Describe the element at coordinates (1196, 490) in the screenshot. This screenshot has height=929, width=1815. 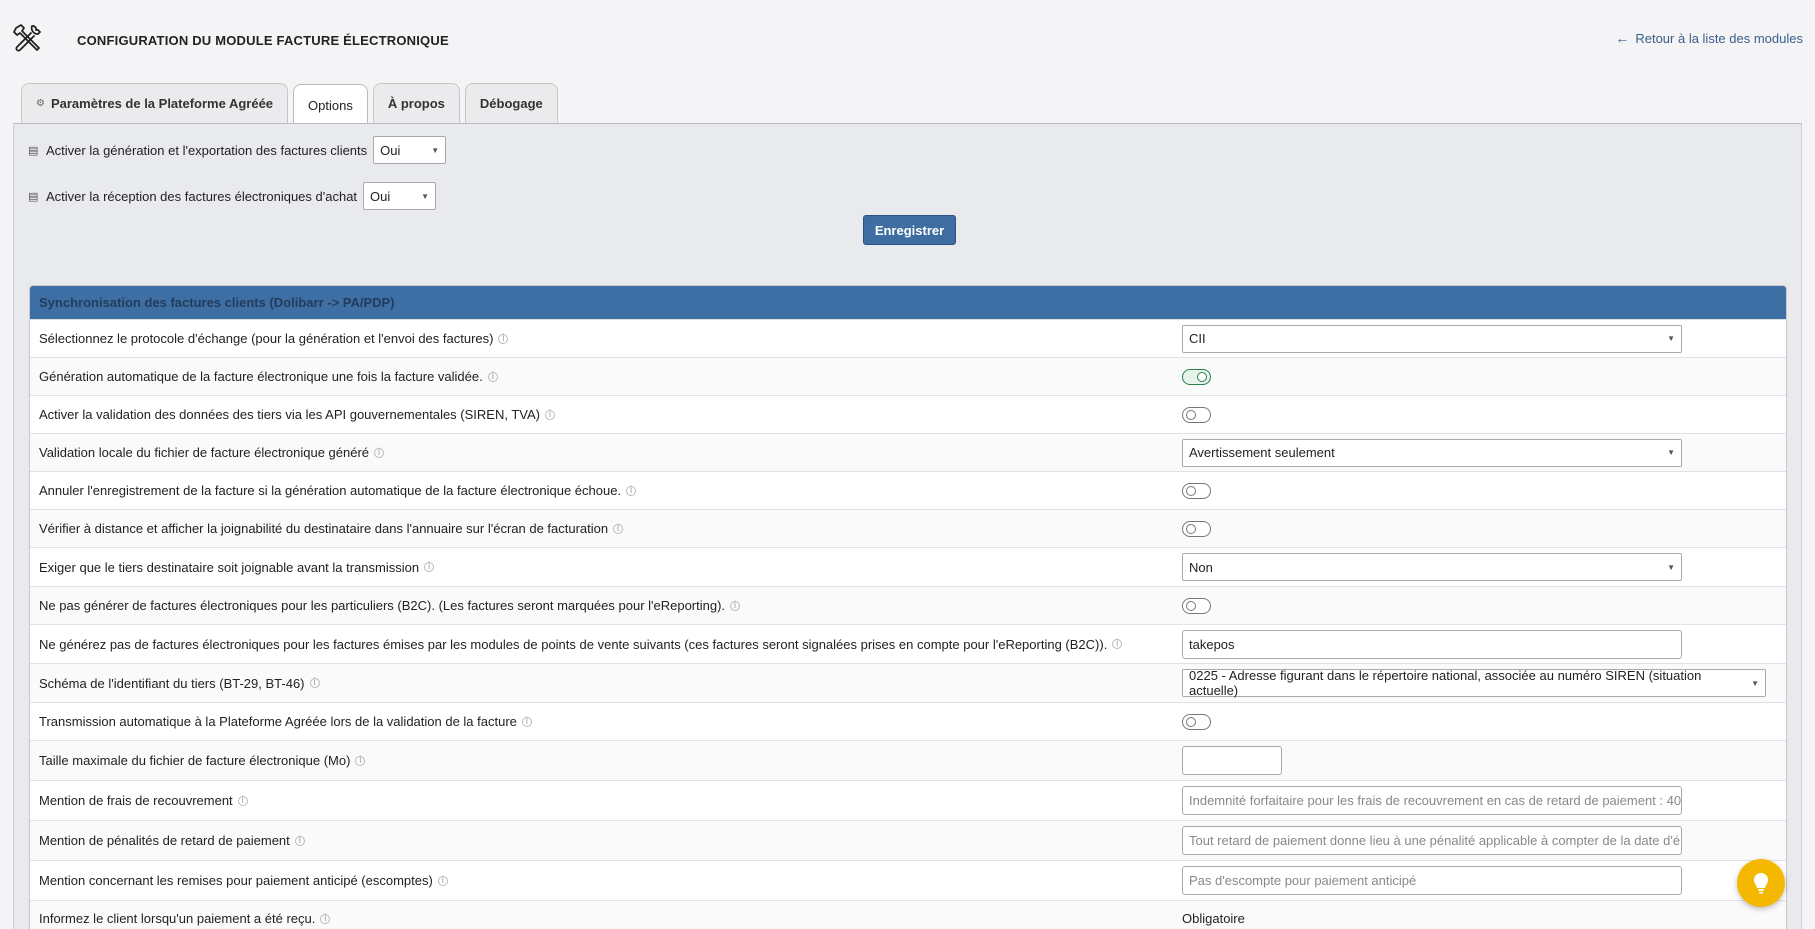
I see `cancel-on-failure-toggle` at that location.